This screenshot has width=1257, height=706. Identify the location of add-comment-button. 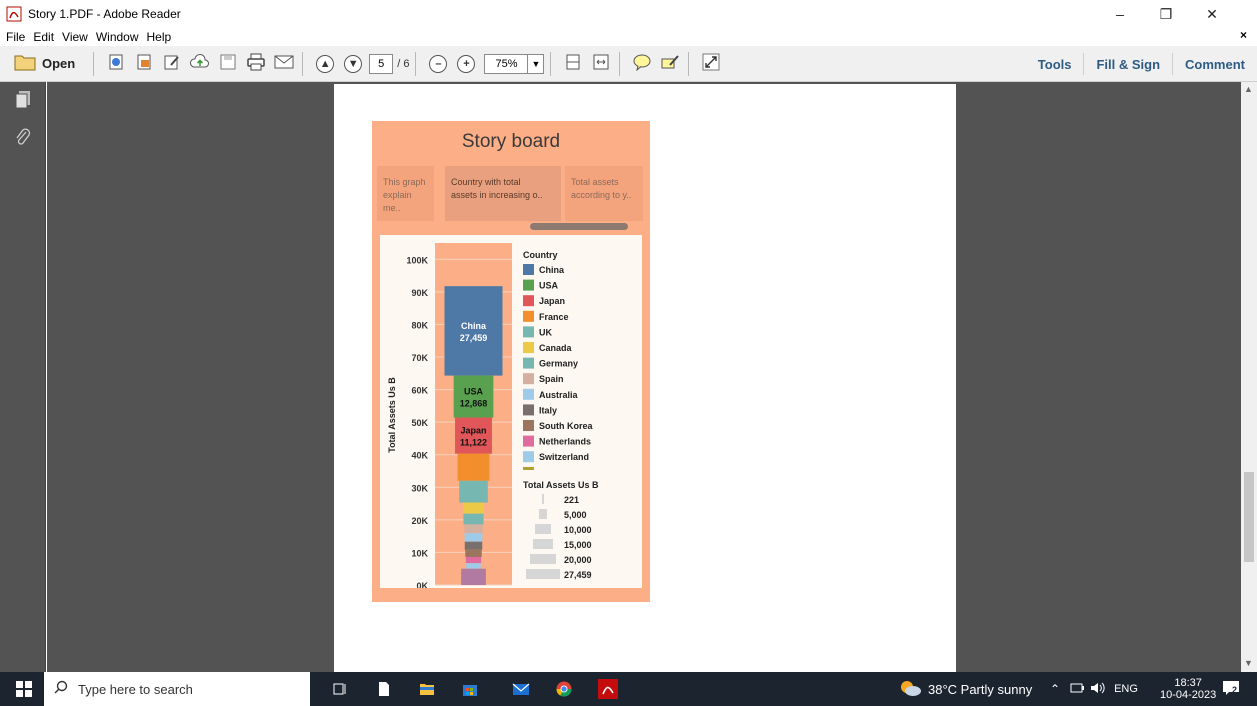
(642, 64).